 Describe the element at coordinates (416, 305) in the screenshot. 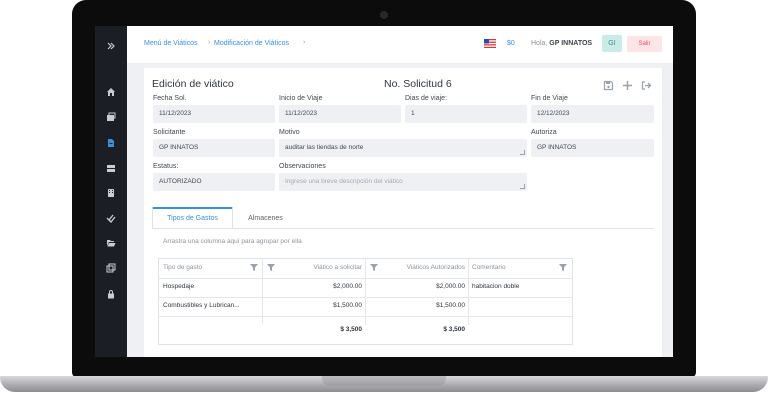

I see `table-cell-autorizados: $1,500.00` at that location.